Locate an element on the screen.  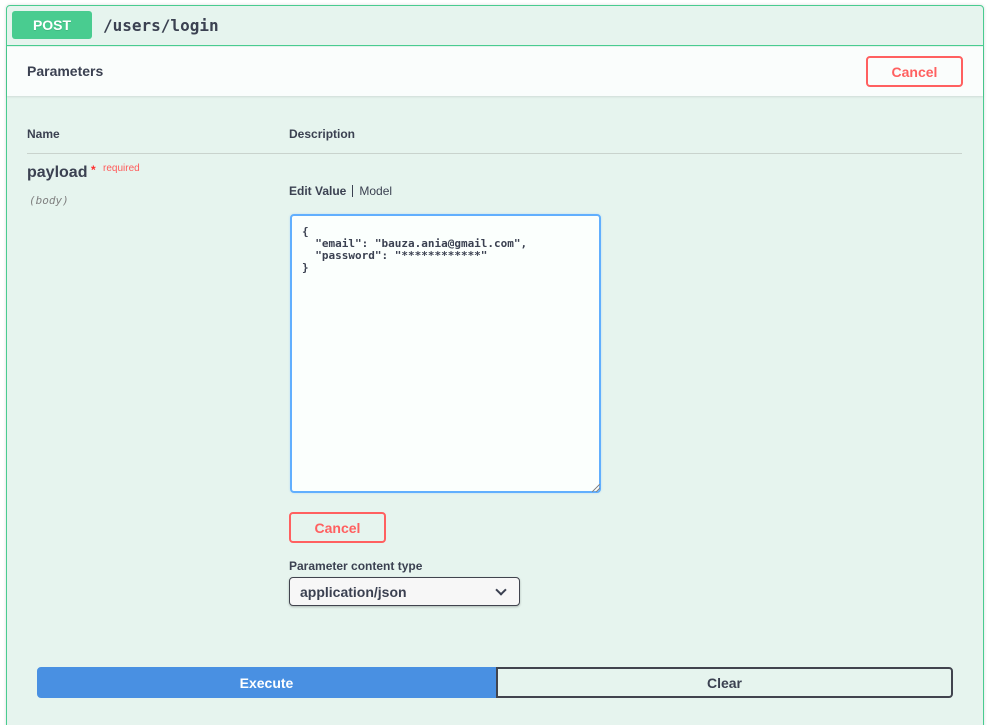
parameters-header: Parameters Cancel is located at coordinates (495, 71).